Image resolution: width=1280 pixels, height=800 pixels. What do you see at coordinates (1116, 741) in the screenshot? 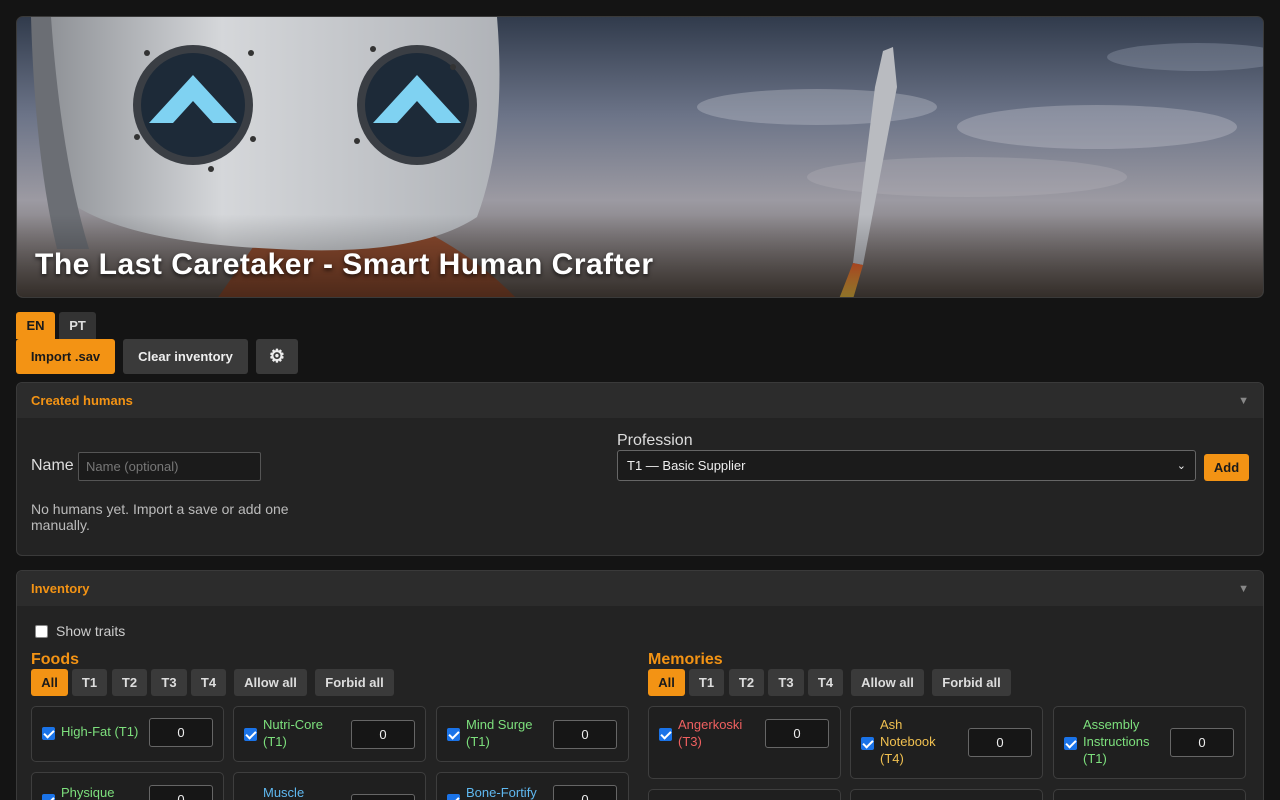
I see `memory-name: Assembly Instructions (T1)` at bounding box center [1116, 741].